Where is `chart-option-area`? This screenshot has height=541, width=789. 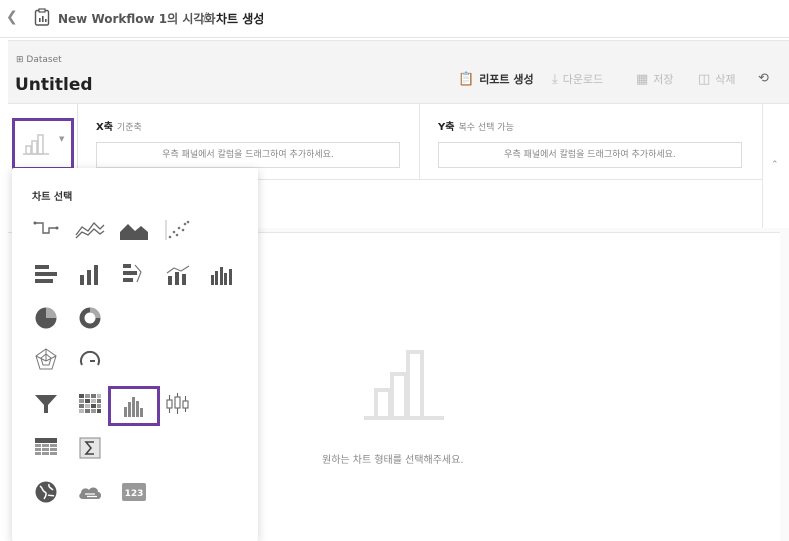
chart-option-area is located at coordinates (134, 230).